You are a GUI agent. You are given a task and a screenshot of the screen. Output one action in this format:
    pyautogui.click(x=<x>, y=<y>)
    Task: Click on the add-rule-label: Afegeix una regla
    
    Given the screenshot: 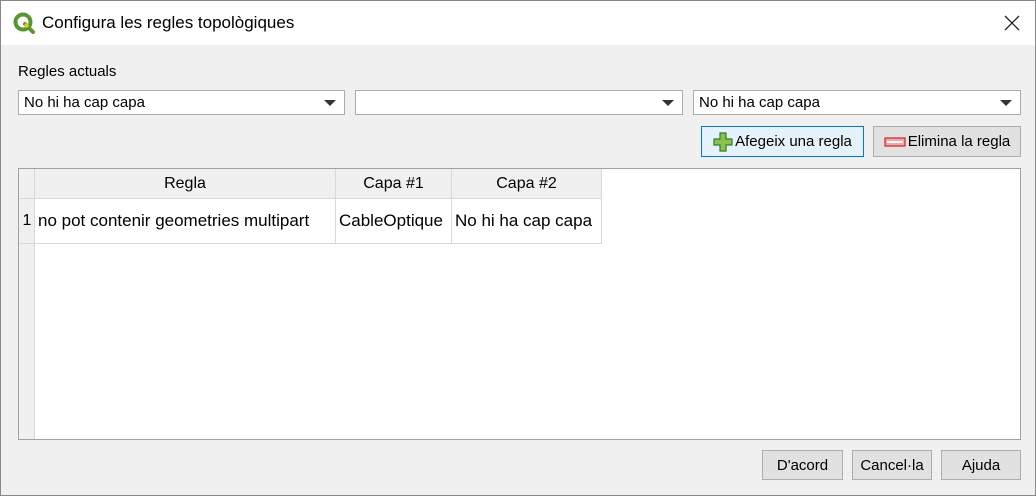 What is the action you would take?
    pyautogui.click(x=793, y=141)
    